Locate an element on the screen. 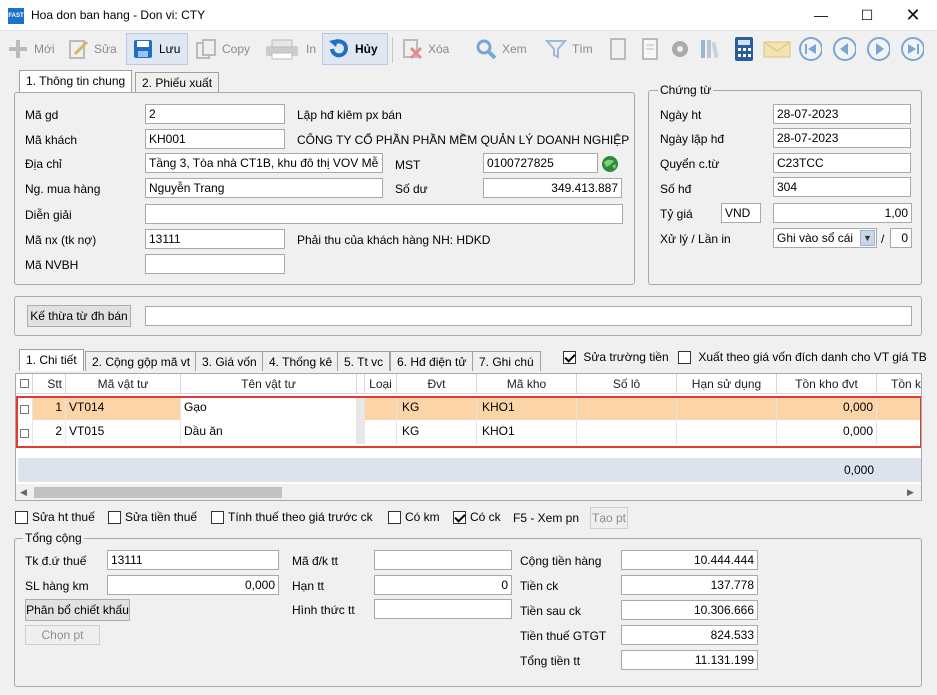 This screenshot has height=695, width=937. tab-hd-dien-tu: 6. Hđ điện tử is located at coordinates (432, 361).